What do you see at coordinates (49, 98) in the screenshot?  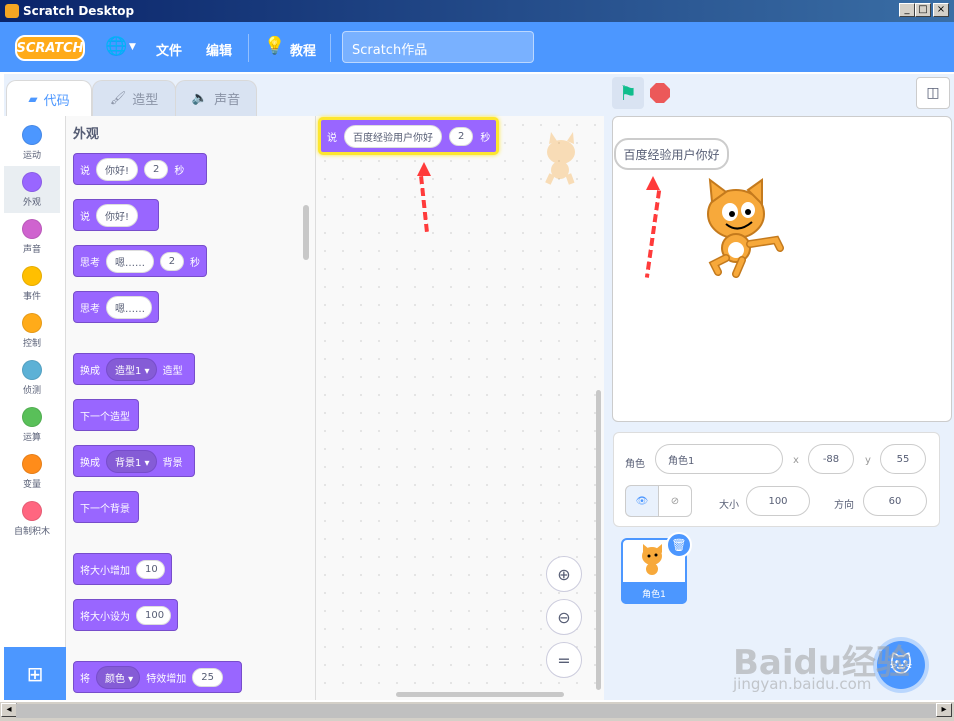 I see `tab-code: ▰ 代码` at bounding box center [49, 98].